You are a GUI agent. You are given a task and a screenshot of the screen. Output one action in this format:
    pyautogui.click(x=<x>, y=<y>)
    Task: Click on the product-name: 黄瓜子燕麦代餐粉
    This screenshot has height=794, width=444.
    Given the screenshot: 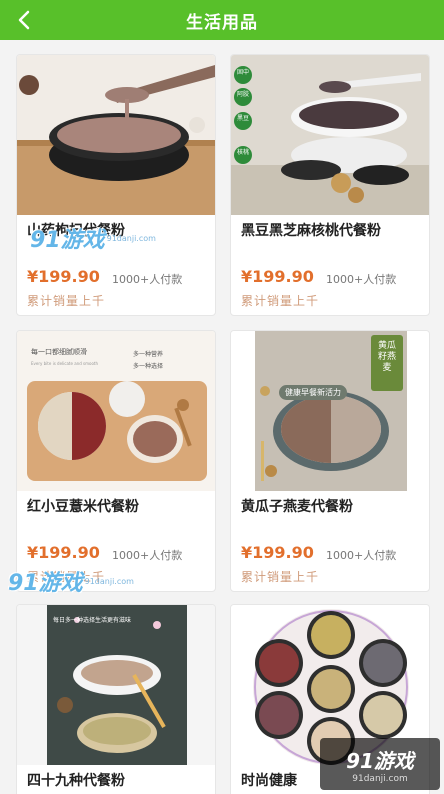 What is the action you would take?
    pyautogui.click(x=297, y=507)
    